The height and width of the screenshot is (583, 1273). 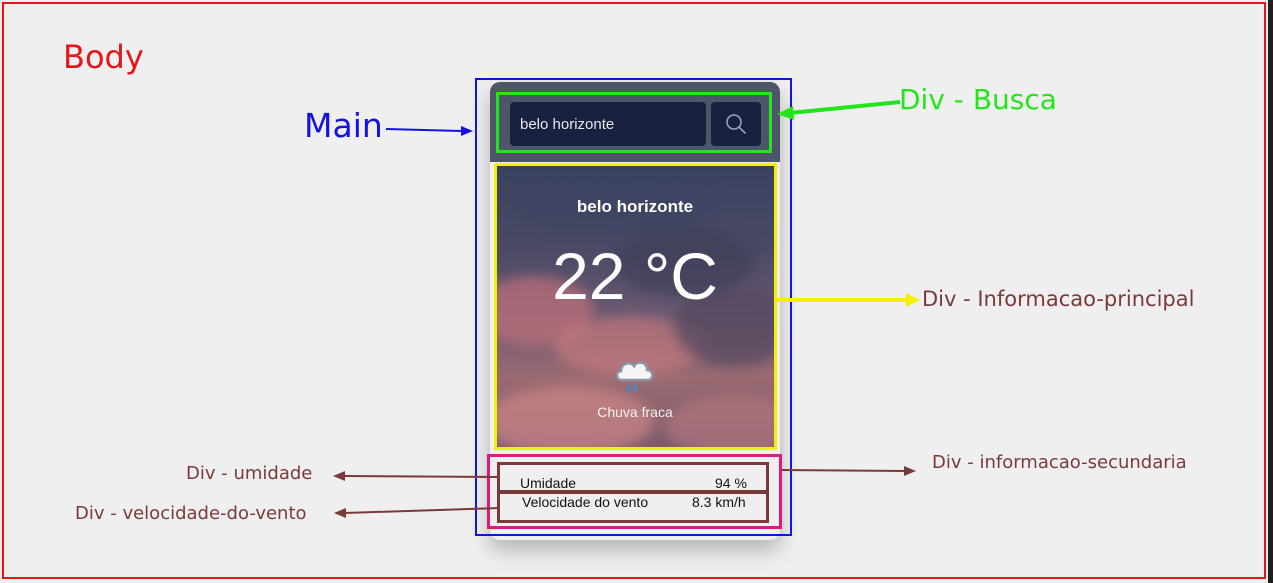 I want to click on informacao-secundaria-annotation-label: Div - informacao-secundaria, so click(x=1059, y=462).